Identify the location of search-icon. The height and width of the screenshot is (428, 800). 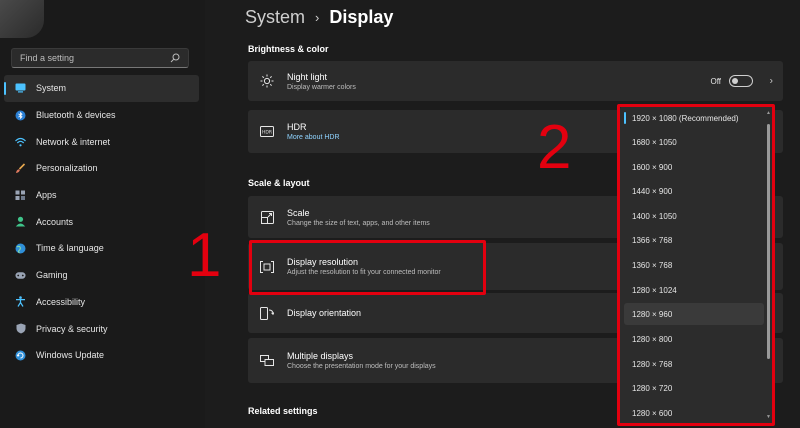
(175, 58).